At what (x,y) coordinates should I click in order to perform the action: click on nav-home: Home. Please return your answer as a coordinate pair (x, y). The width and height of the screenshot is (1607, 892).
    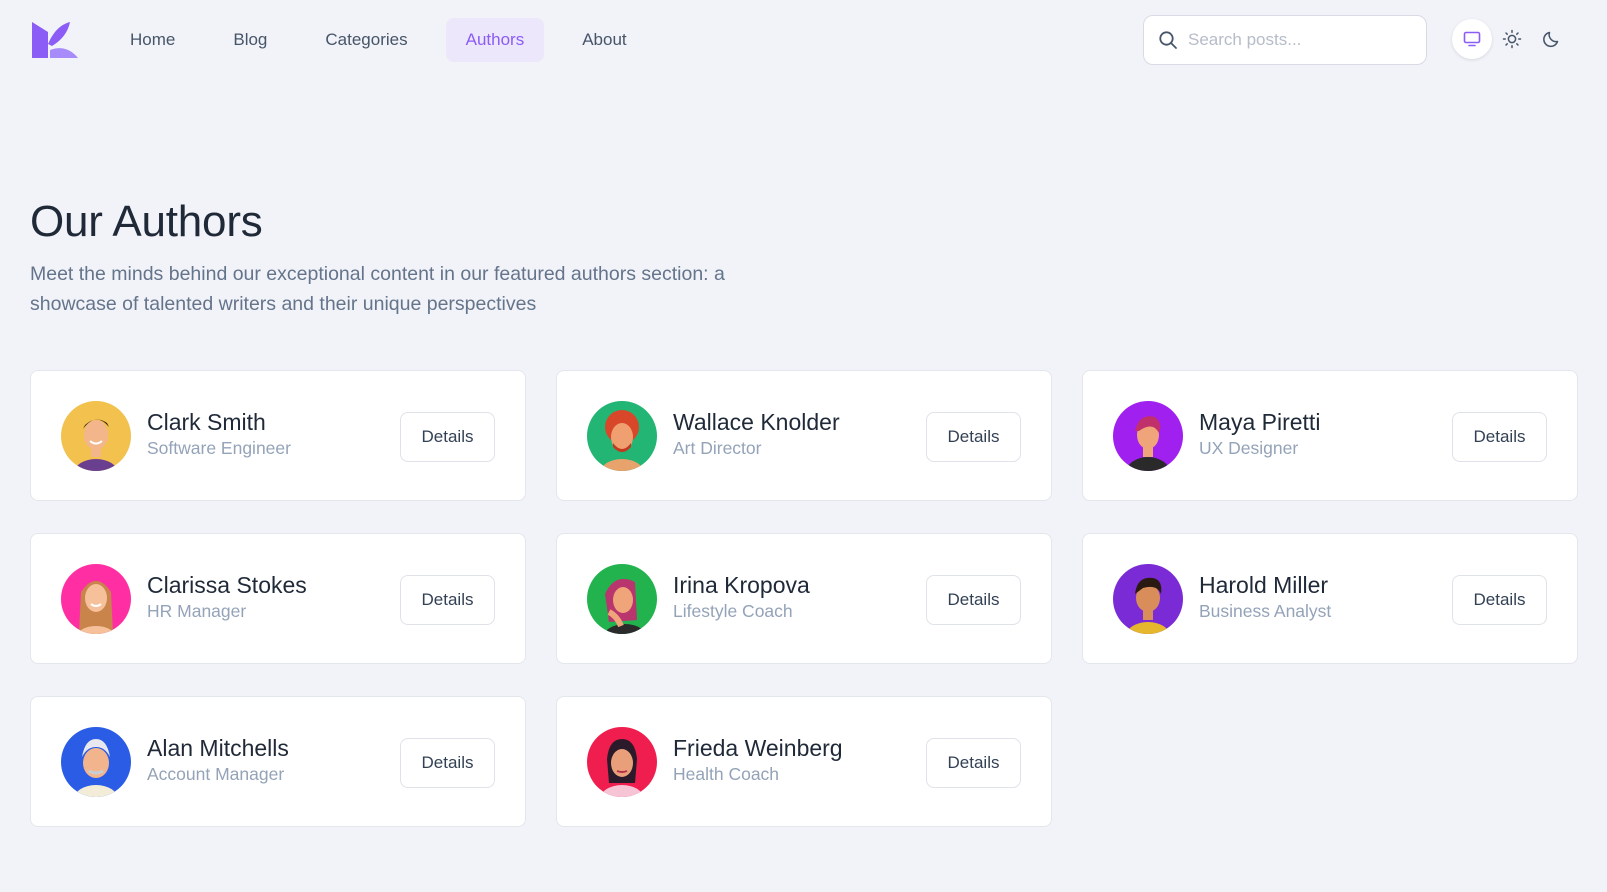
    Looking at the image, I should click on (152, 40).